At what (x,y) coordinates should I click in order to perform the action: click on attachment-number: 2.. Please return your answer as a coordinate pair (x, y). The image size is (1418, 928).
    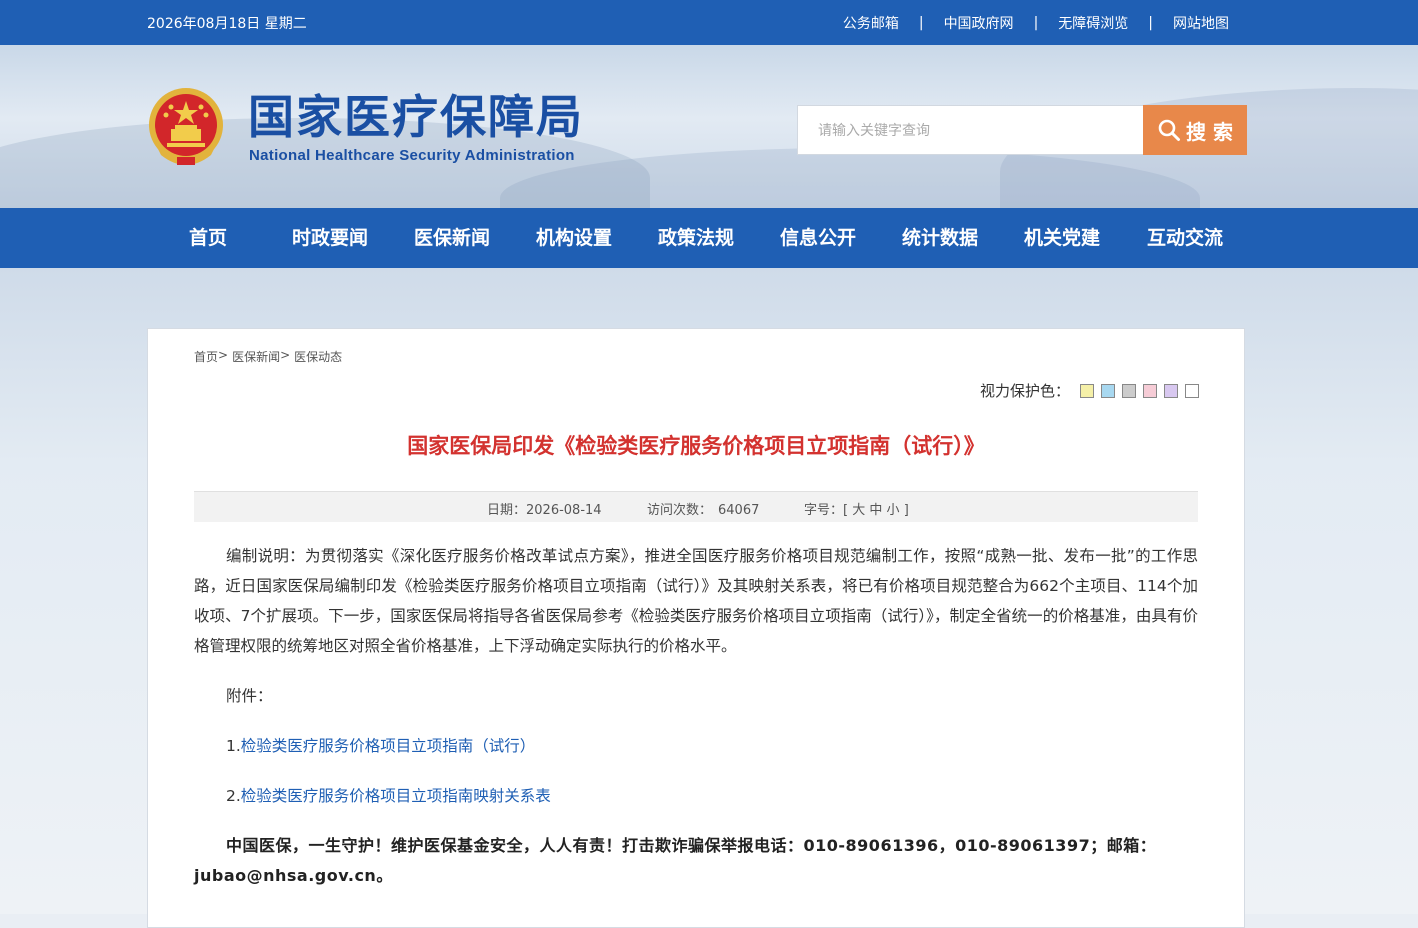
    Looking at the image, I should click on (233, 796).